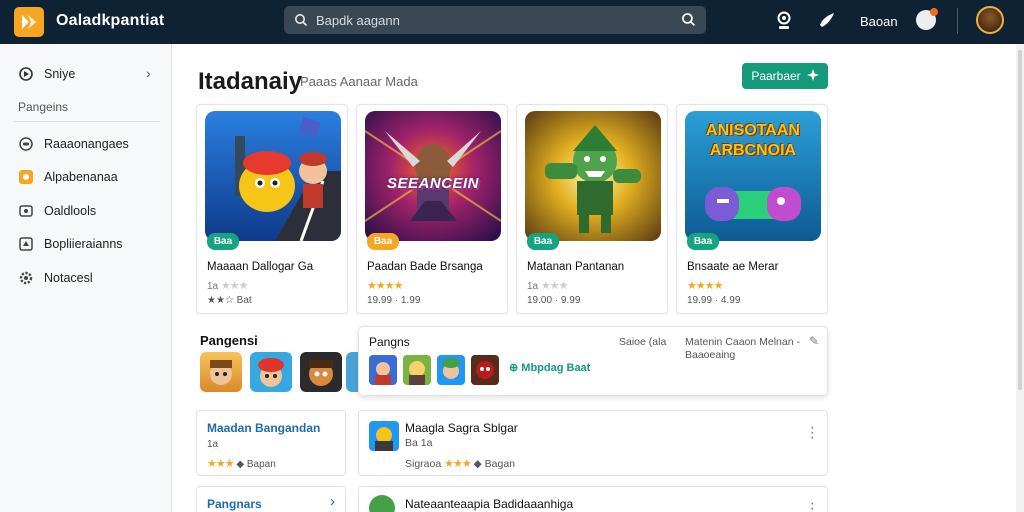 This screenshot has width=1024, height=512. I want to click on avatar, so click(990, 20).